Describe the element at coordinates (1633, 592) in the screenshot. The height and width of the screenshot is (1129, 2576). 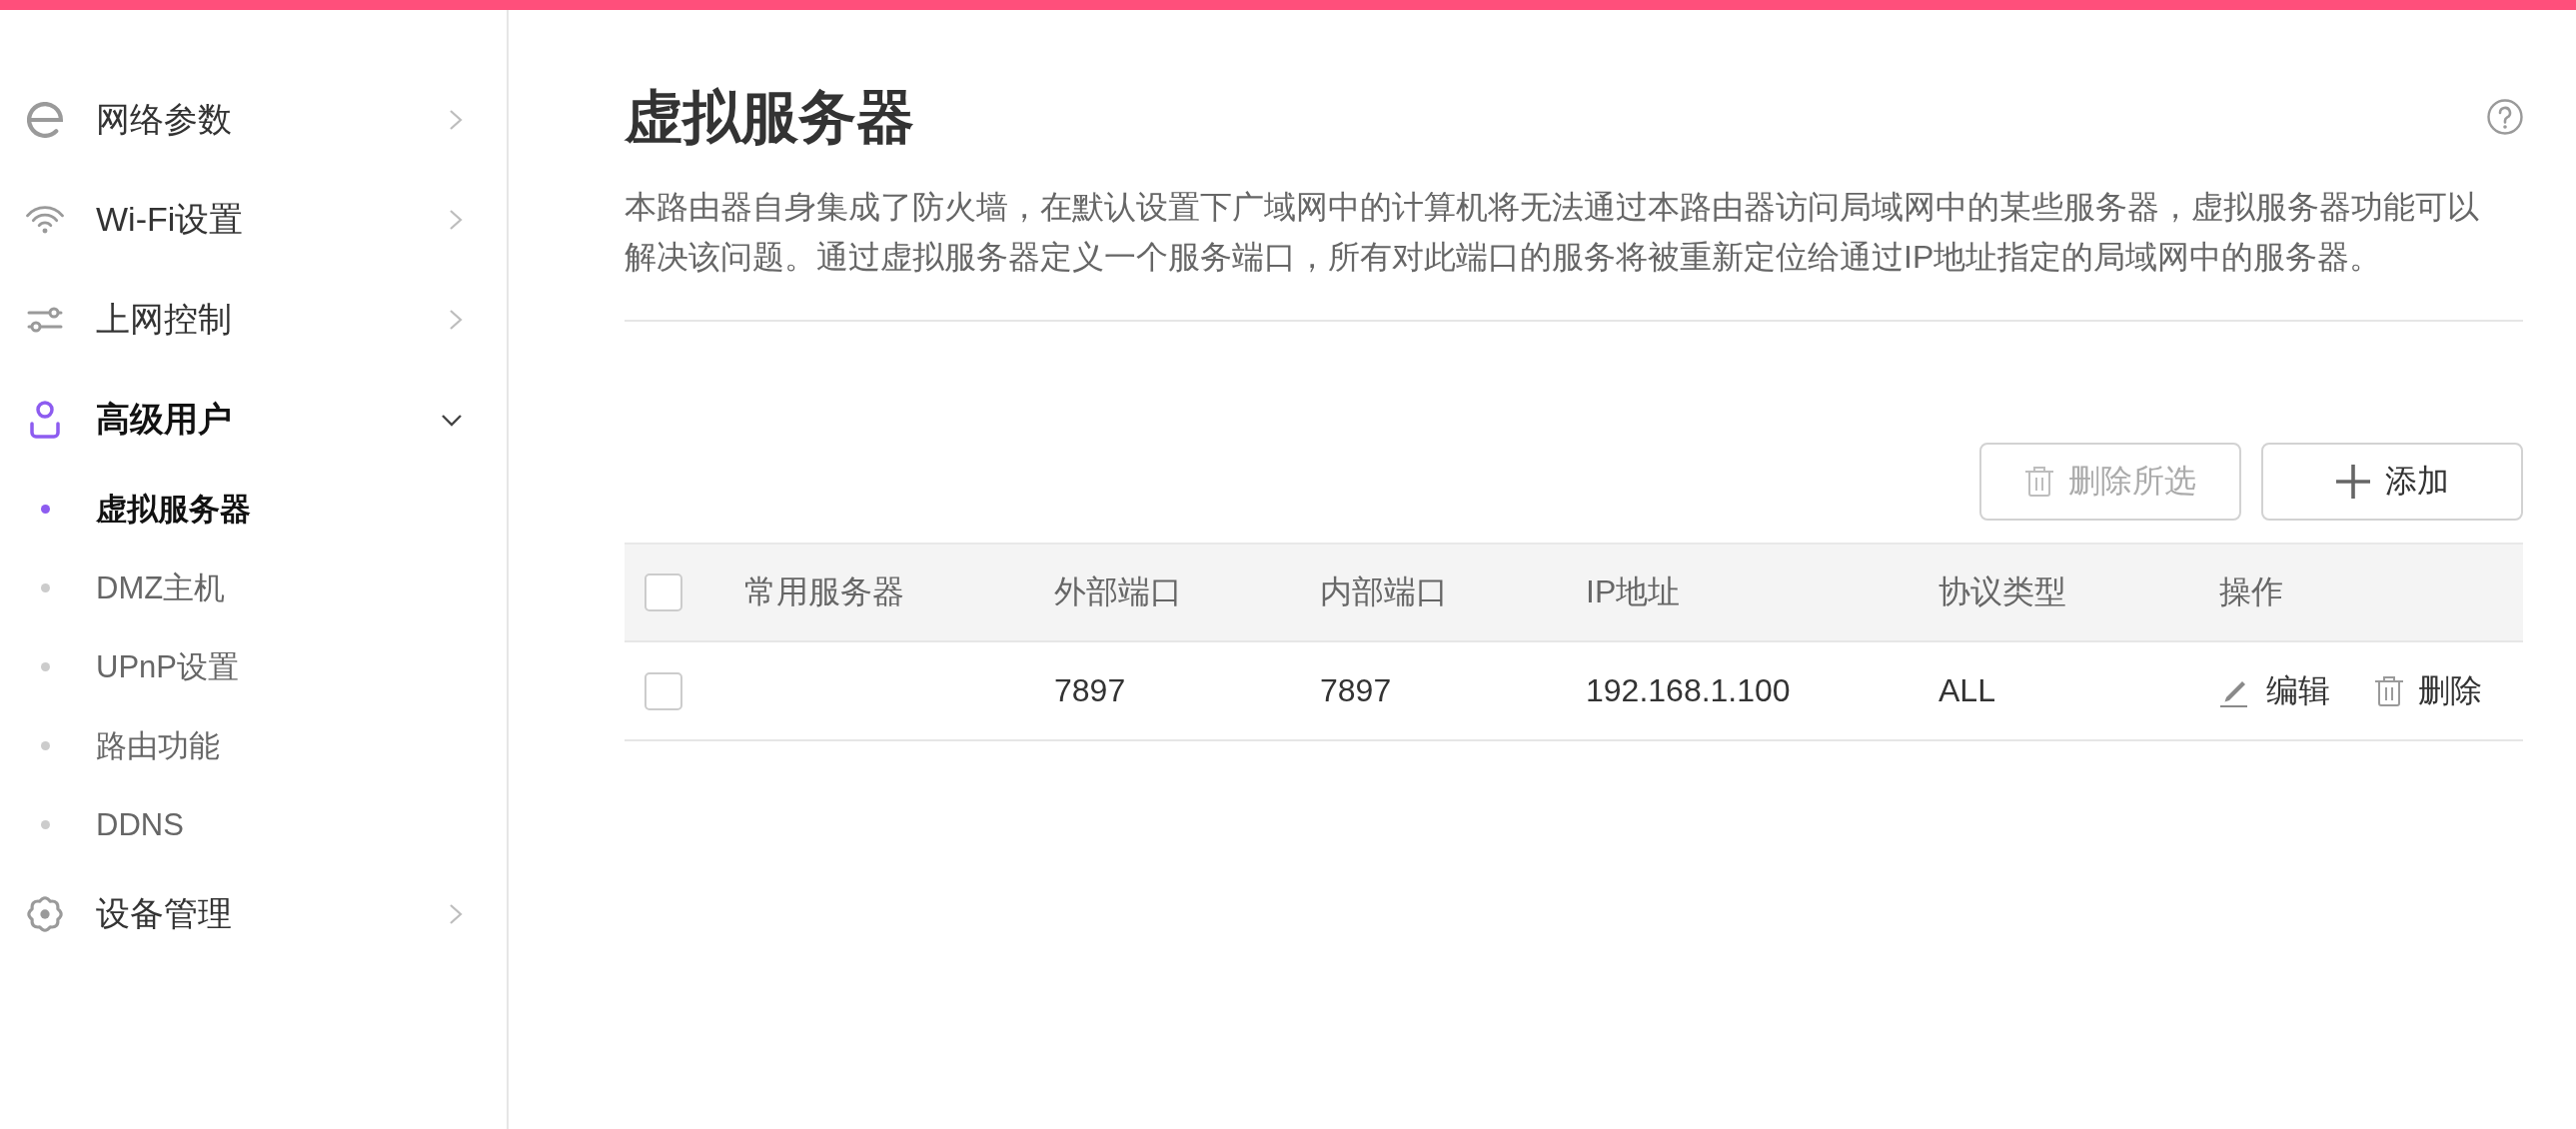
I see `column-header: IP地址` at that location.